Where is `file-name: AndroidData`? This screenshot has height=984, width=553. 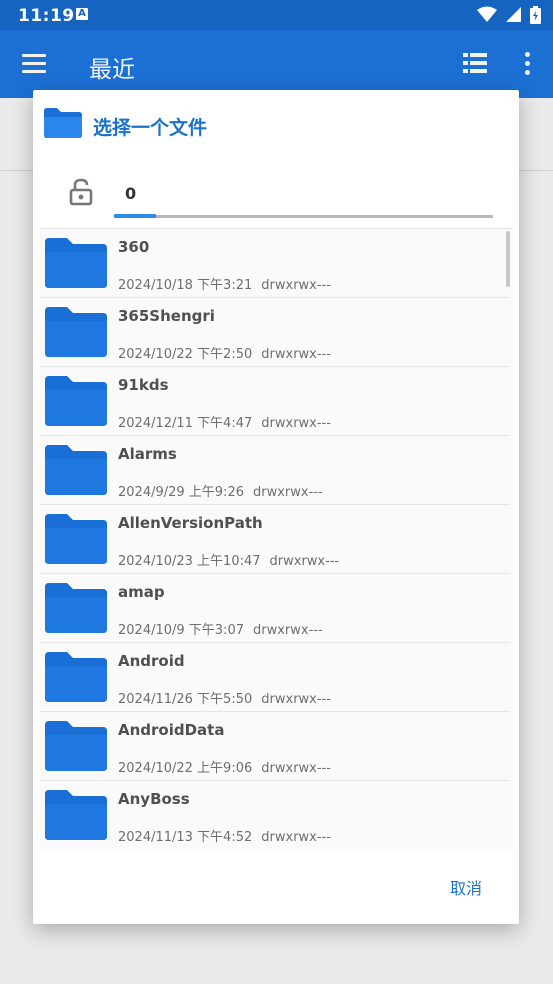 file-name: AndroidData is located at coordinates (171, 730).